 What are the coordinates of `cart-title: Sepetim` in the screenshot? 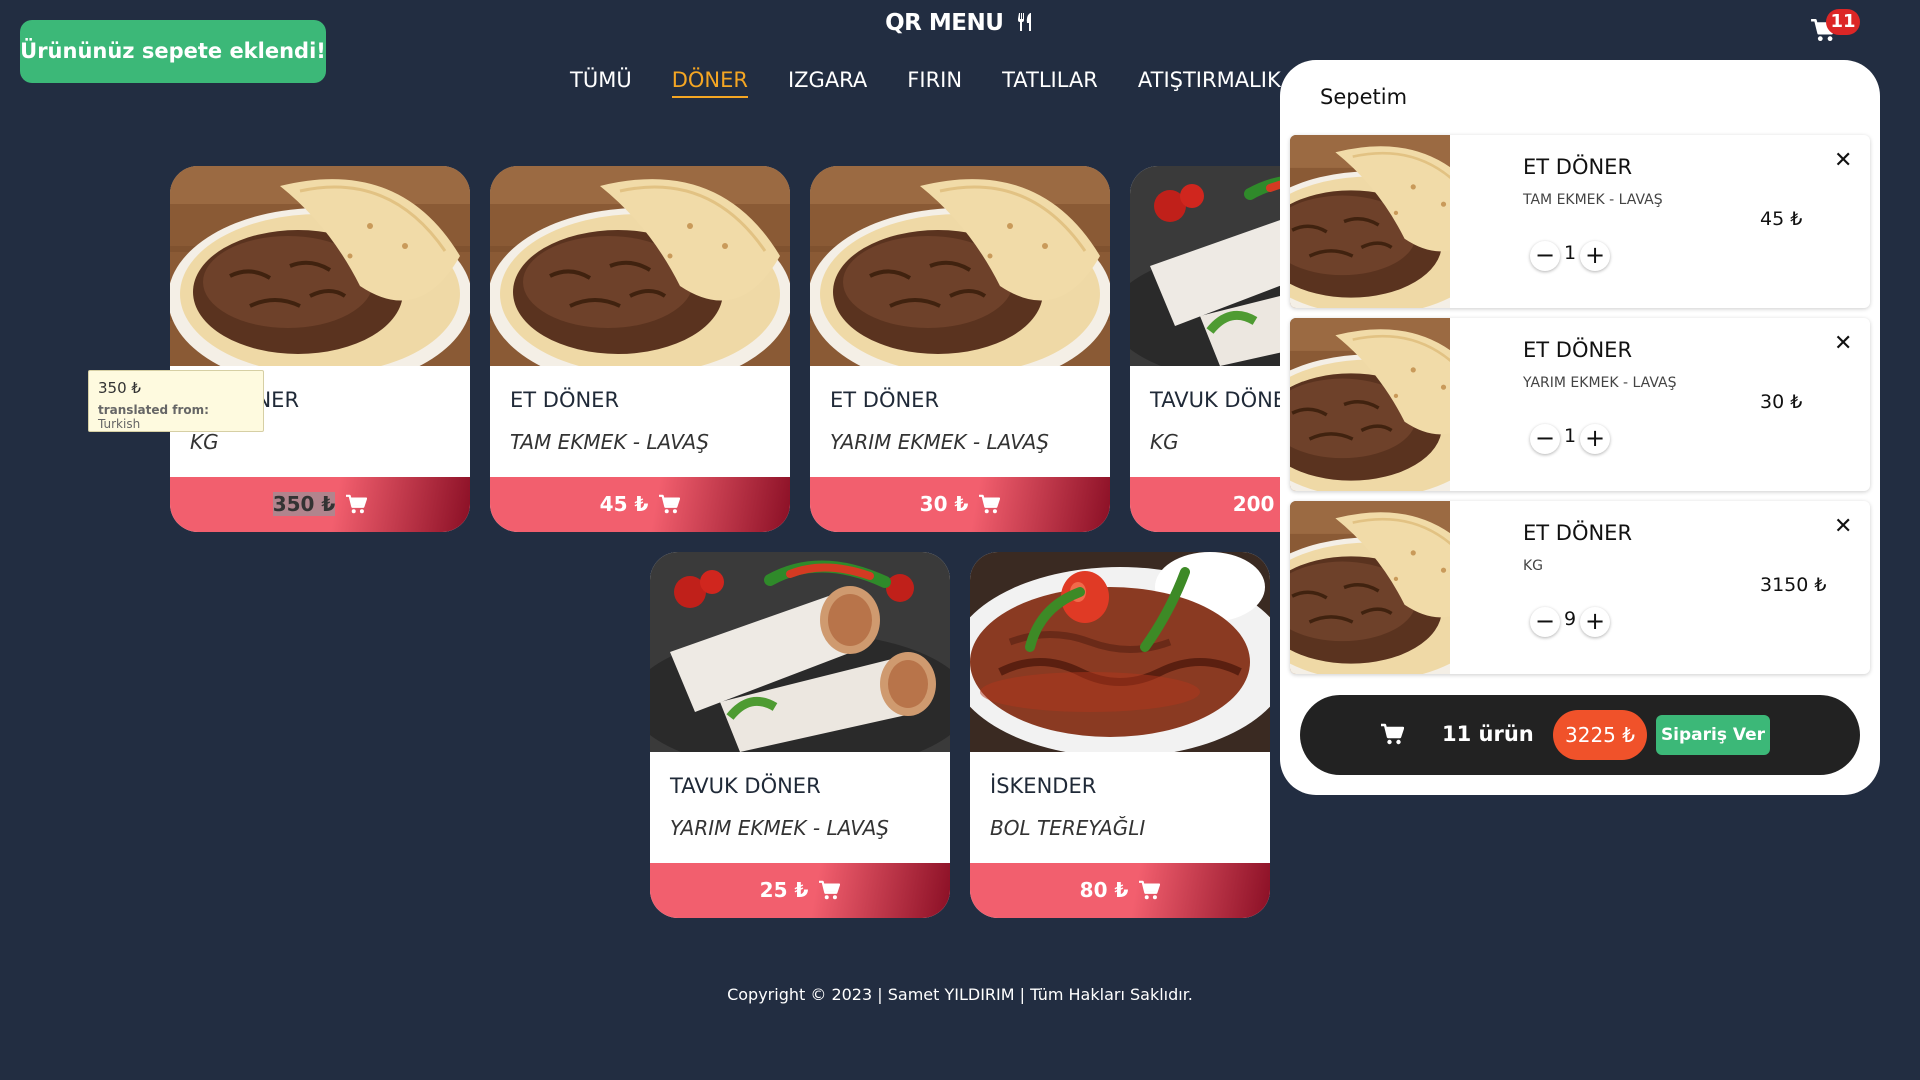 It's located at (1364, 97).